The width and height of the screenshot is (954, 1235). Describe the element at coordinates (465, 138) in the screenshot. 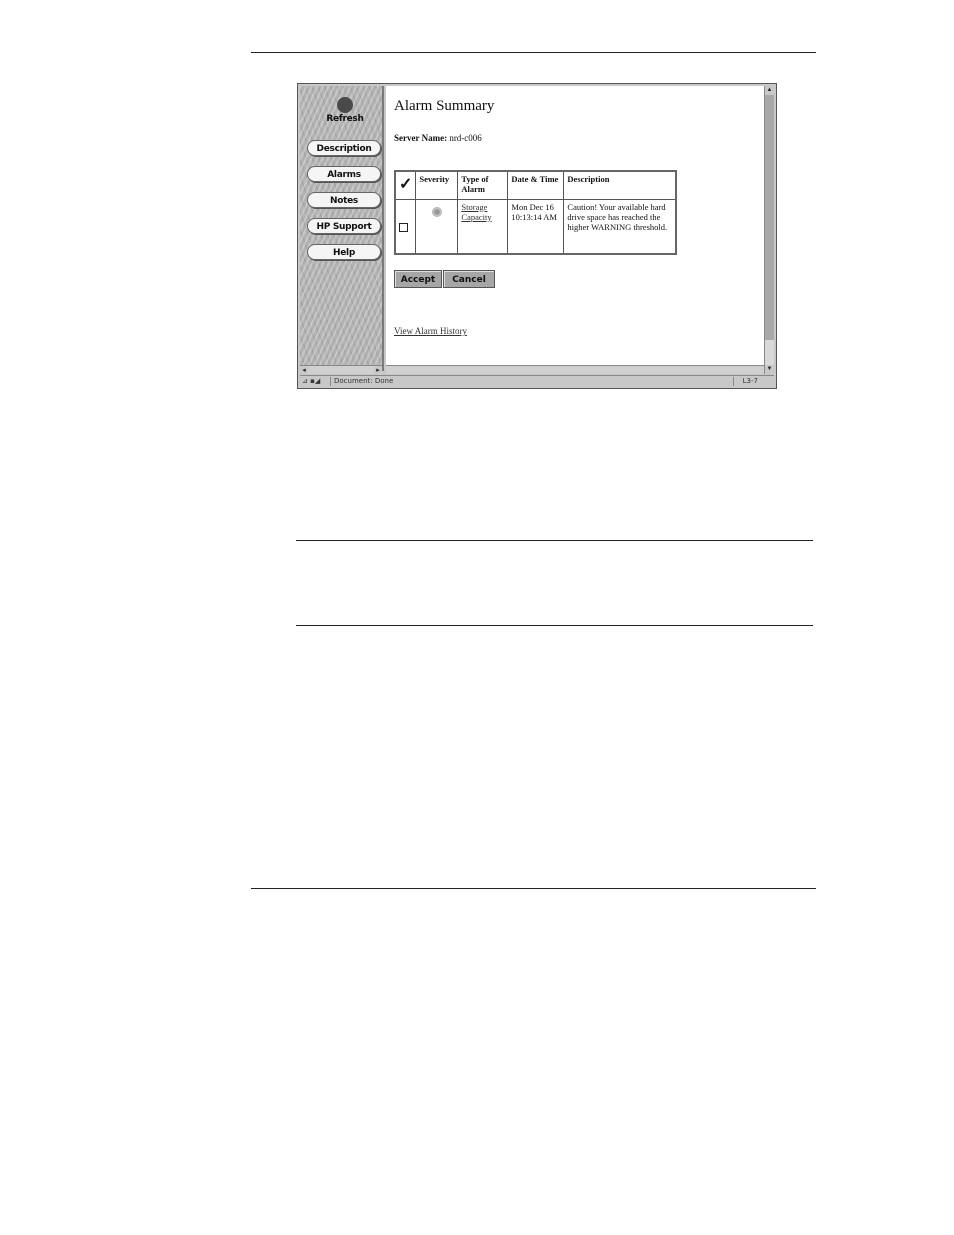

I see `server-name-value: nrd-c006` at that location.